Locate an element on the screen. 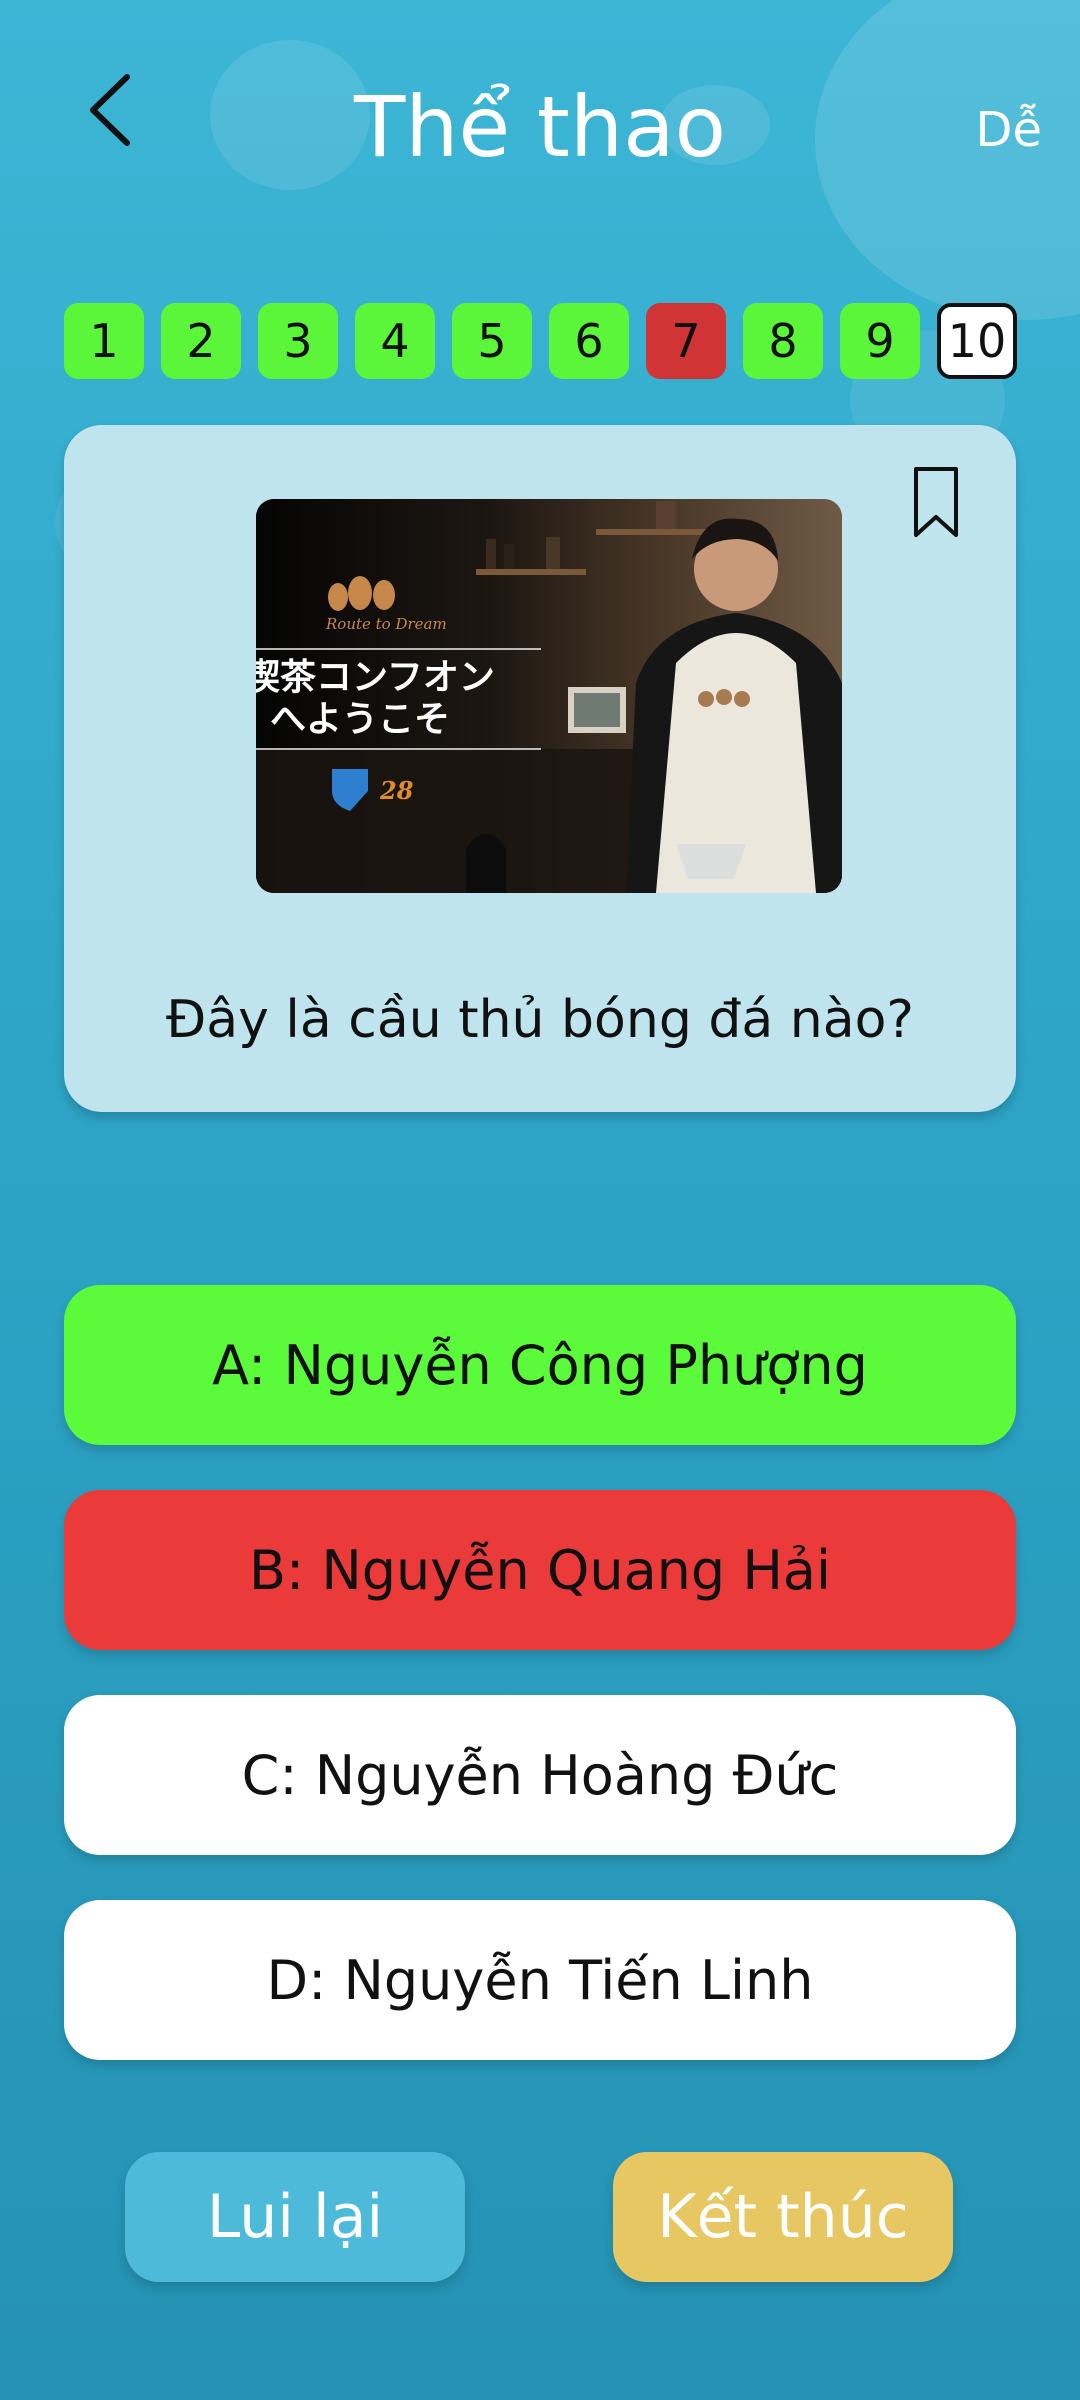  chevron-left-icon is located at coordinates (110, 110).